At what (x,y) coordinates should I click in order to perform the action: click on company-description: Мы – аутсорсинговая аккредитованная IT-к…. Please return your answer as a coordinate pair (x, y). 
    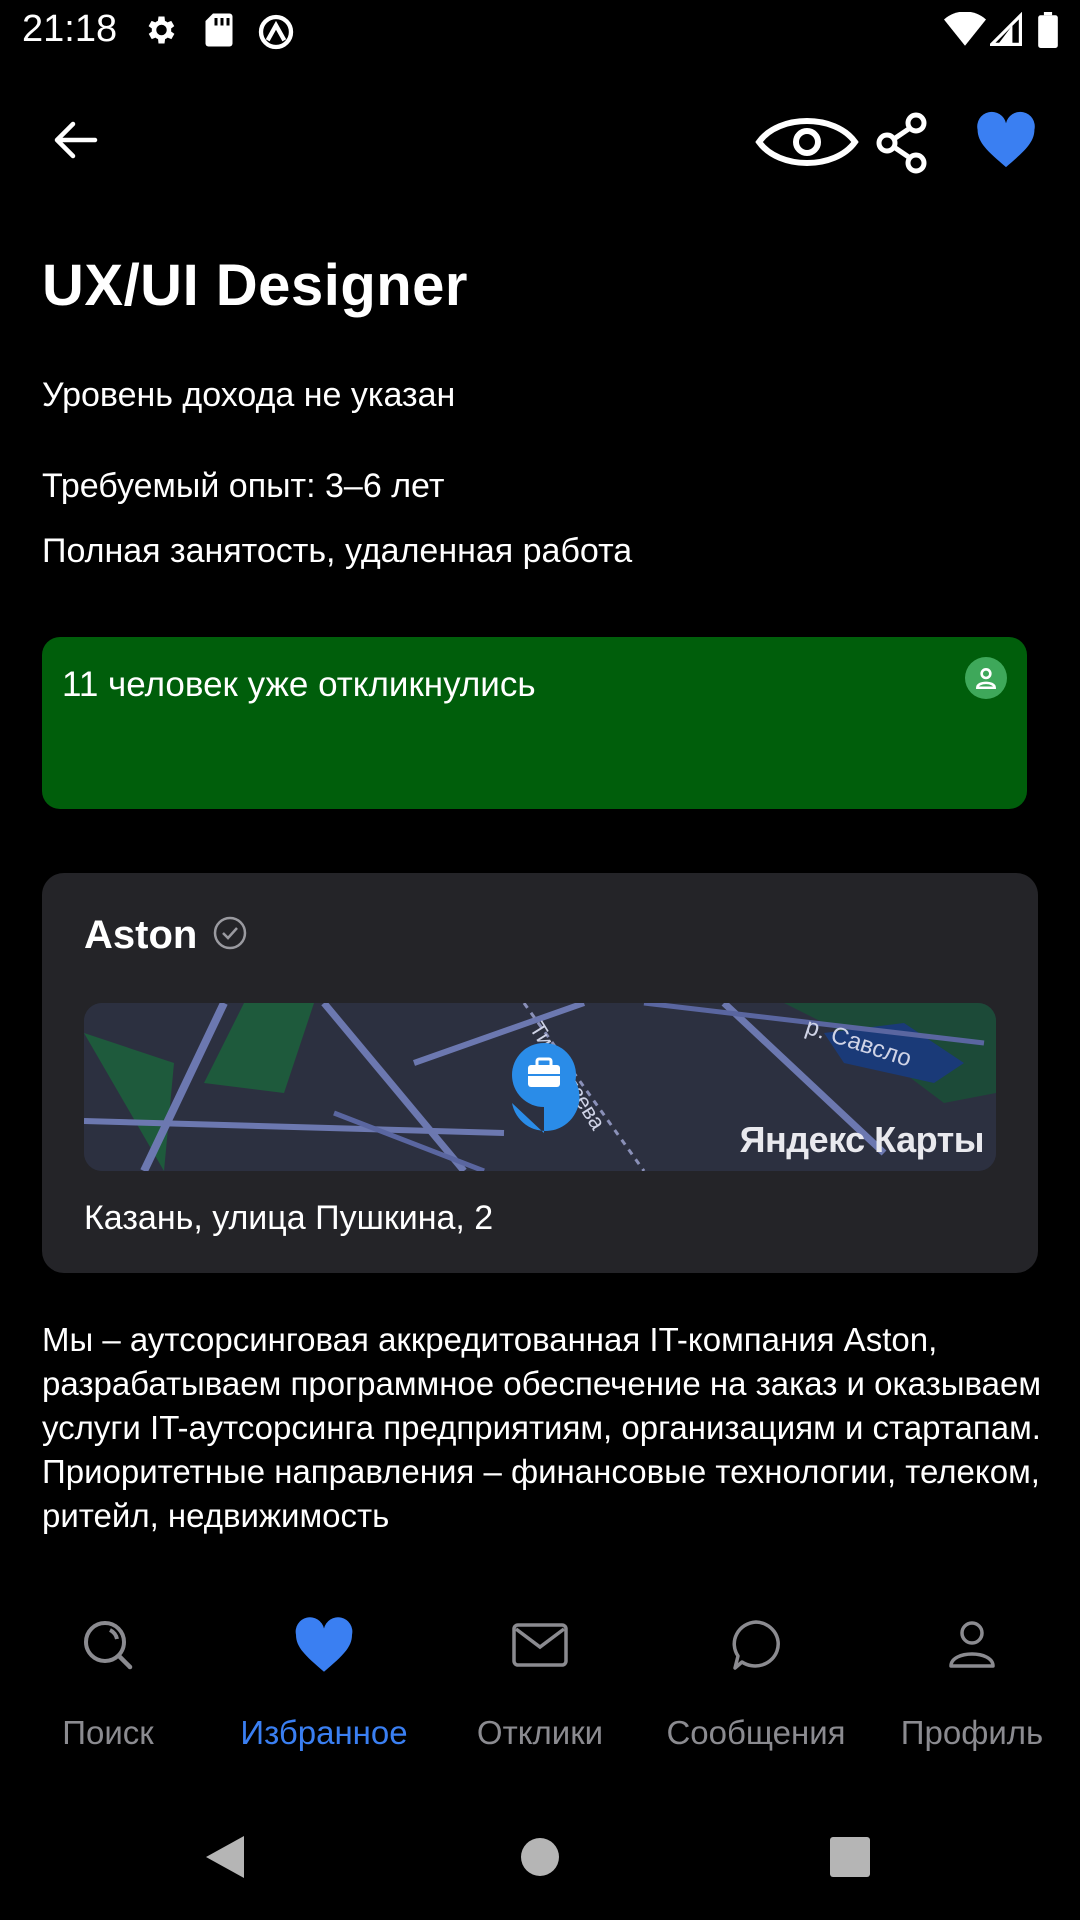
    Looking at the image, I should click on (542, 1427).